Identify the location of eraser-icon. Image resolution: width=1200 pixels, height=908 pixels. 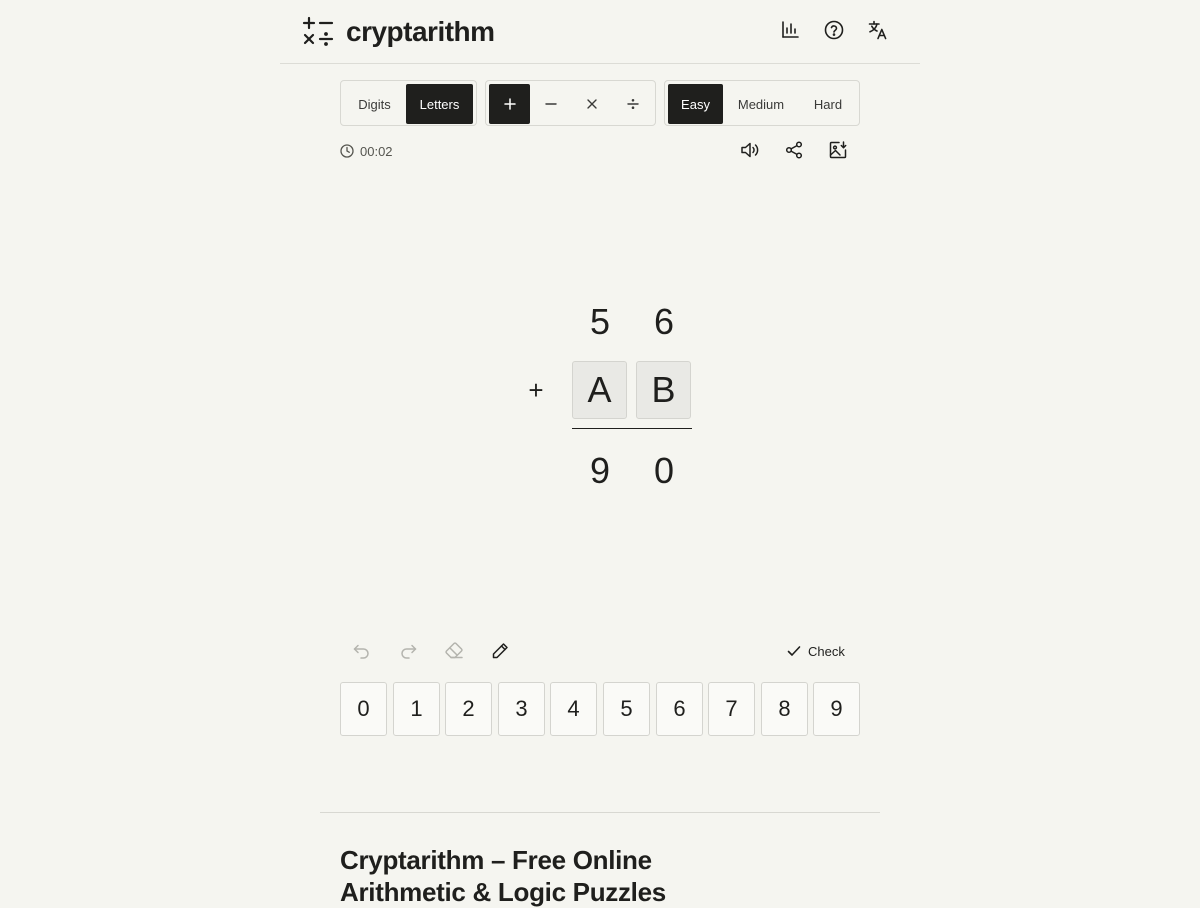
(454, 650).